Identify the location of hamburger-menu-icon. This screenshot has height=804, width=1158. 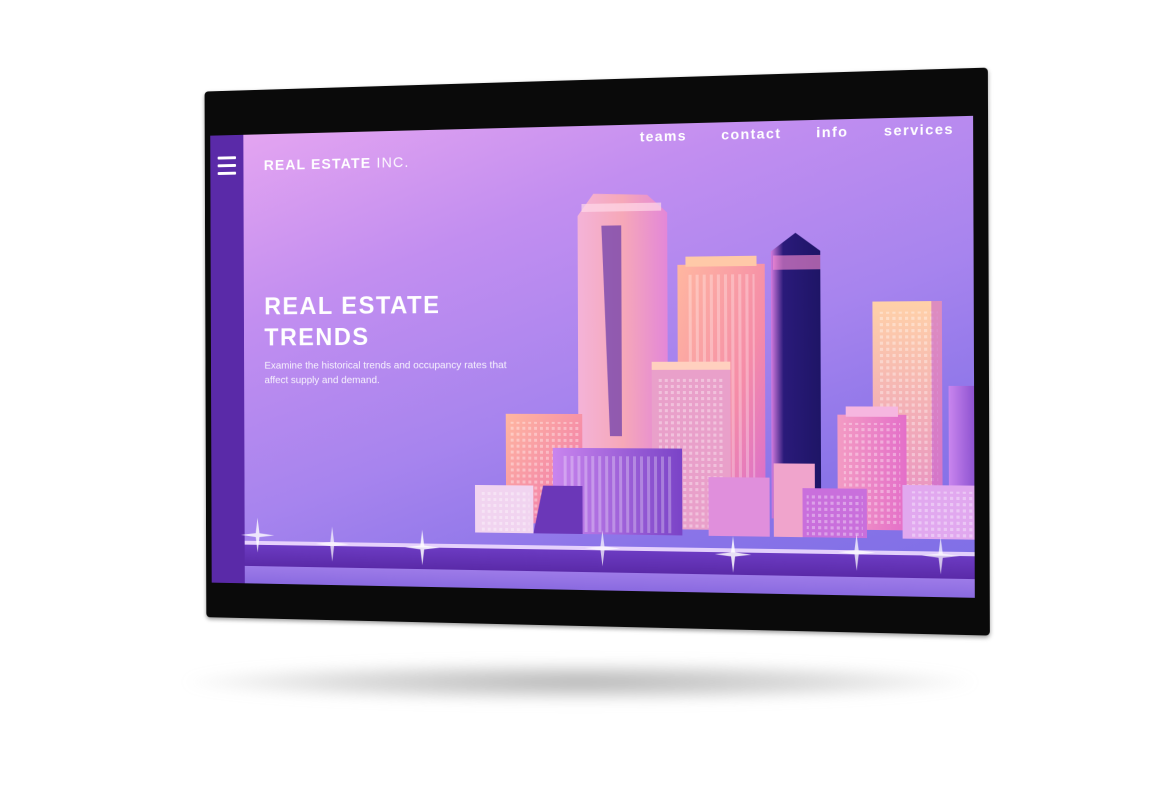
(227, 167).